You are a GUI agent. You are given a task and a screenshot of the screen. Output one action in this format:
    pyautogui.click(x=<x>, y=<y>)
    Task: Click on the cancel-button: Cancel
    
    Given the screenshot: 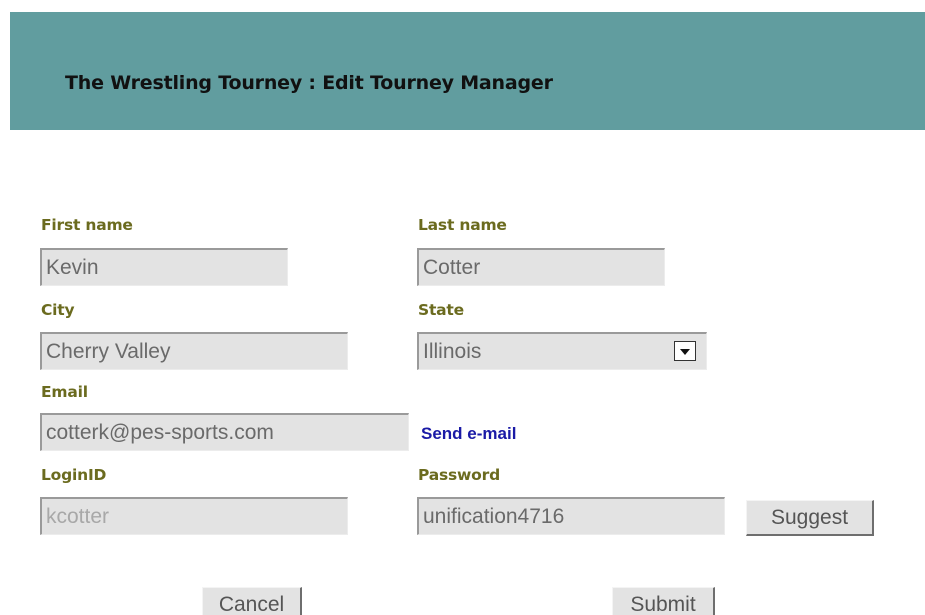 What is the action you would take?
    pyautogui.click(x=252, y=601)
    